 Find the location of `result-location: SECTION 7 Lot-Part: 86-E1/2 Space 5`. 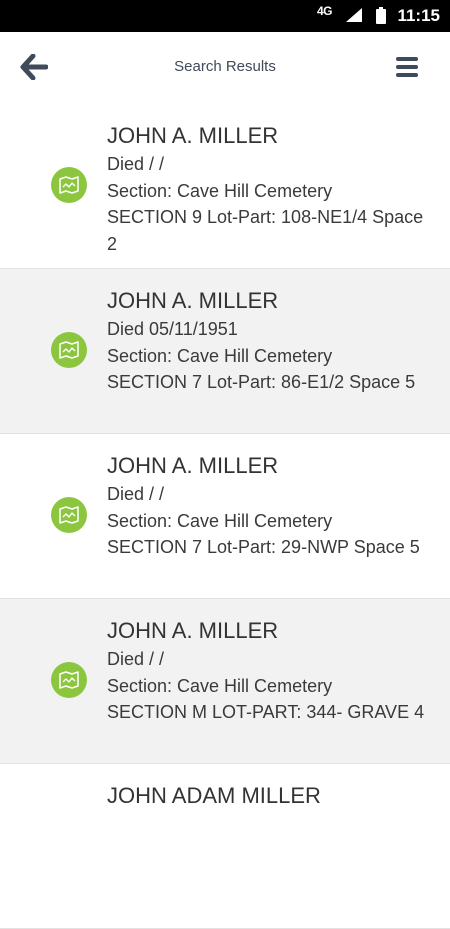

result-location: SECTION 7 Lot-Part: 86-E1/2 Space 5 is located at coordinates (261, 382).